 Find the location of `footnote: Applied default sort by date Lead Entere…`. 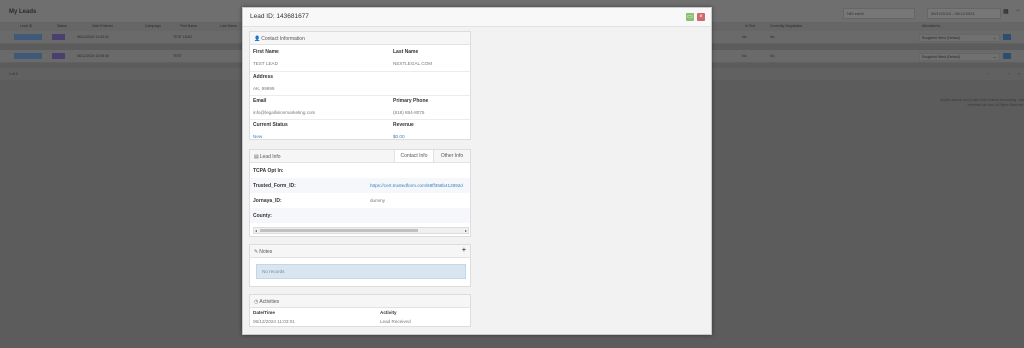

footnote: Applied default sort by date Lead Entere… is located at coordinates (982, 102).